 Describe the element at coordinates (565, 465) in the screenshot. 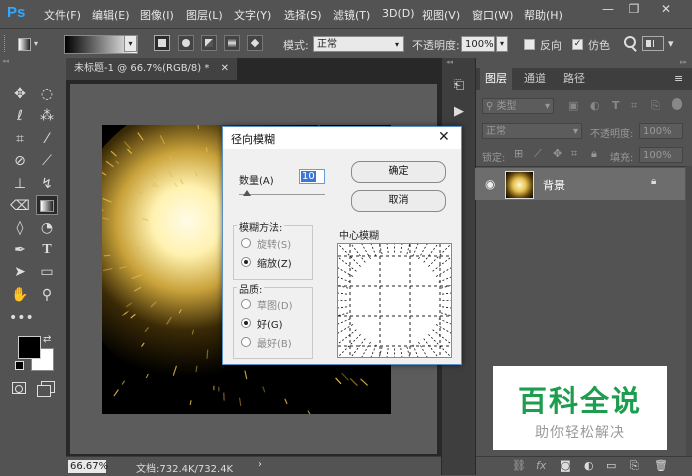

I see `layer-mask-icon: ◙` at that location.